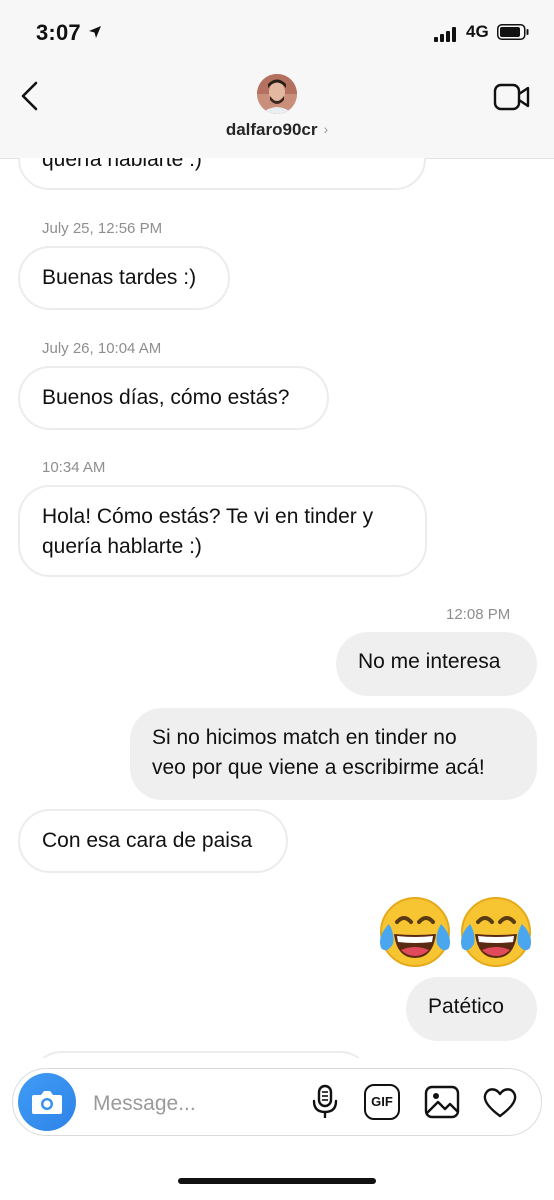 This screenshot has width=554, height=1200. What do you see at coordinates (325, 1102) in the screenshot?
I see `microphone-icon` at bounding box center [325, 1102].